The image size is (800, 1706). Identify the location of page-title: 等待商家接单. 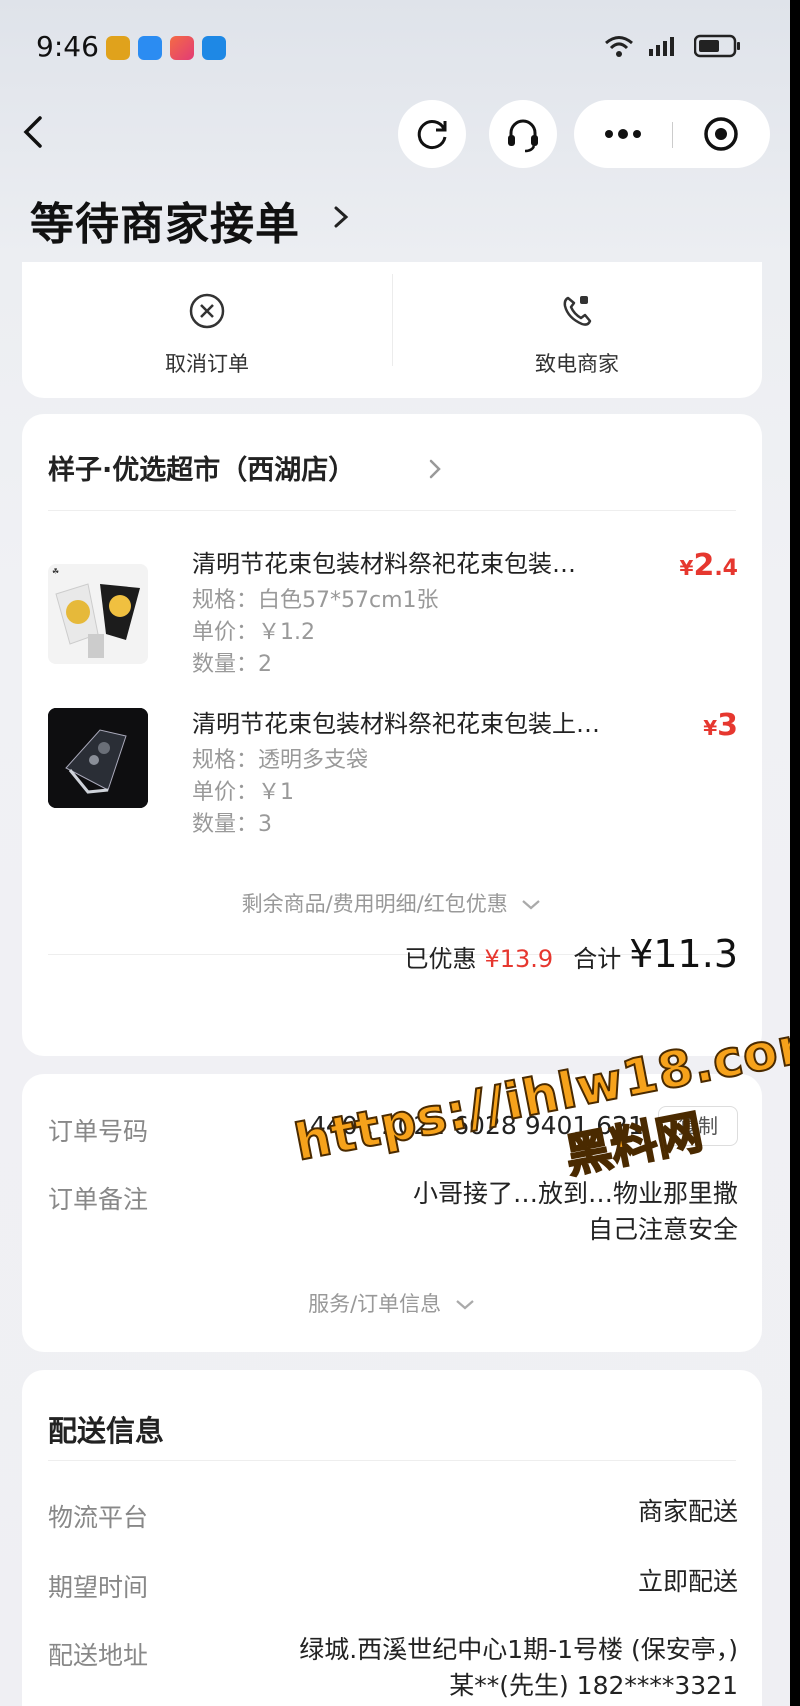
(165, 220).